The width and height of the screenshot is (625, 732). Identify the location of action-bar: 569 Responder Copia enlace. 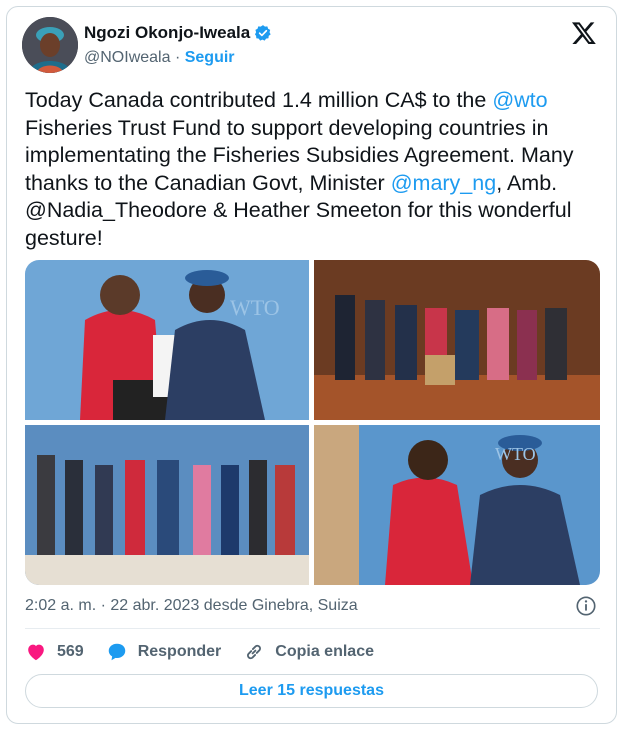
(210, 652).